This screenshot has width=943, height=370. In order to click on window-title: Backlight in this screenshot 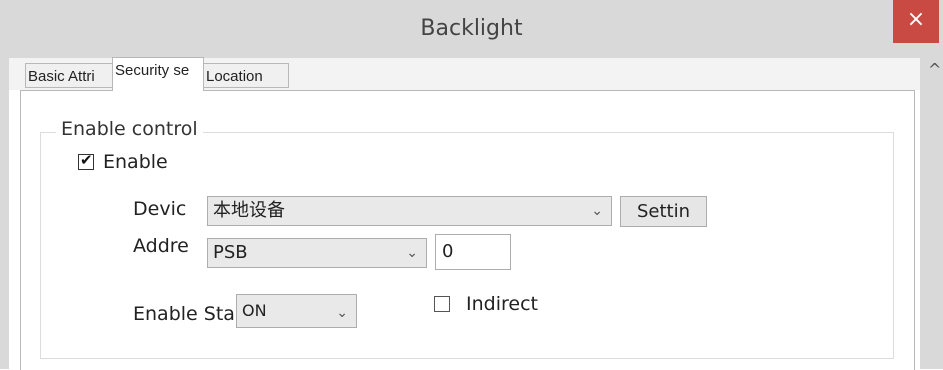, I will do `click(471, 28)`.